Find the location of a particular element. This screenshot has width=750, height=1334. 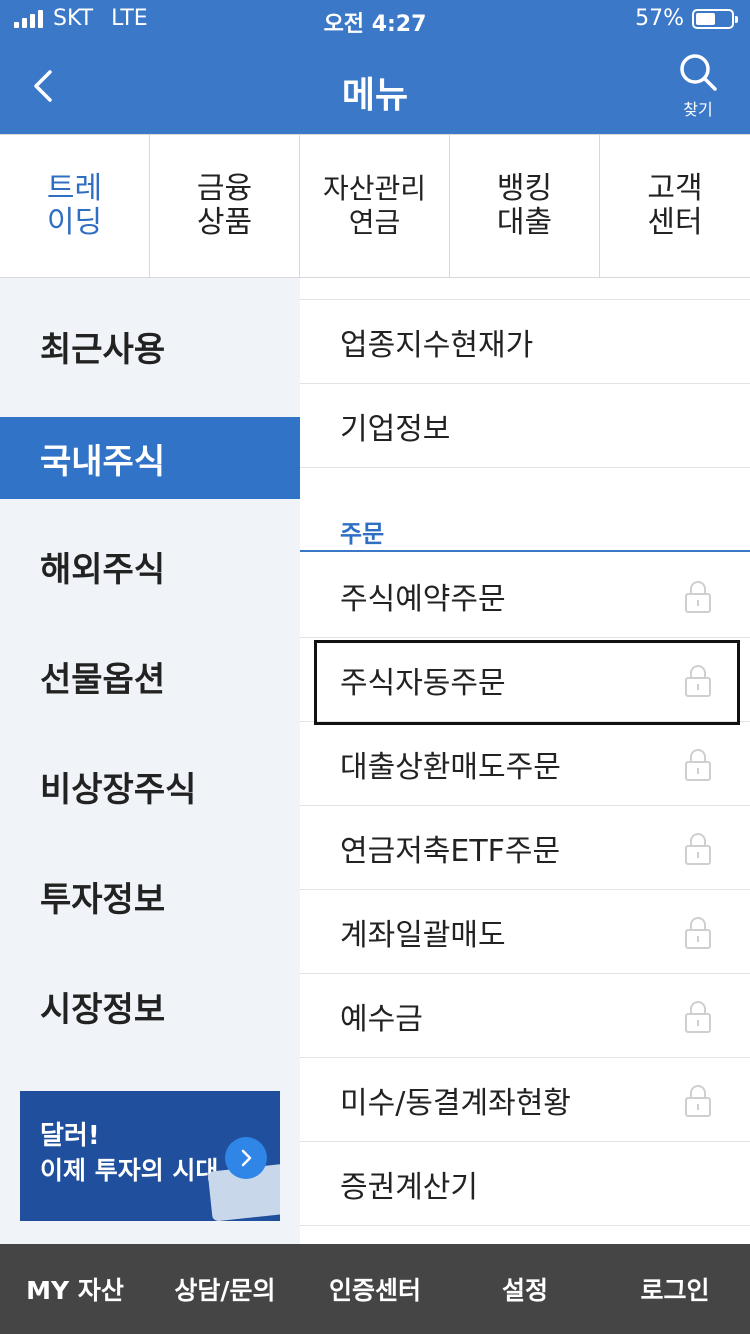

tab-consultation: 상담/문의 is located at coordinates (225, 1289).